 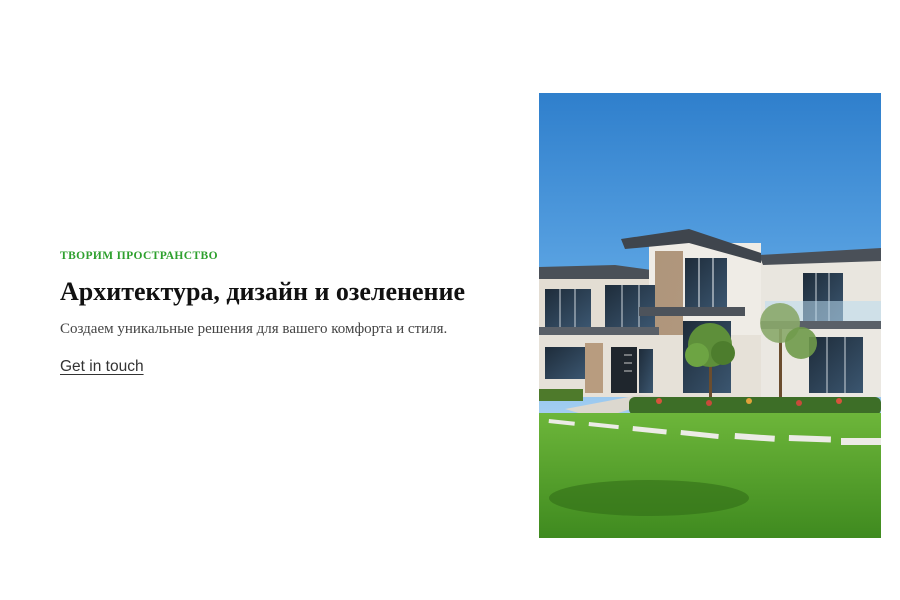 What do you see at coordinates (139, 256) in the screenshot?
I see `hero-eyebrow: ТВОРИМ ПРОСТРАНСТВО` at bounding box center [139, 256].